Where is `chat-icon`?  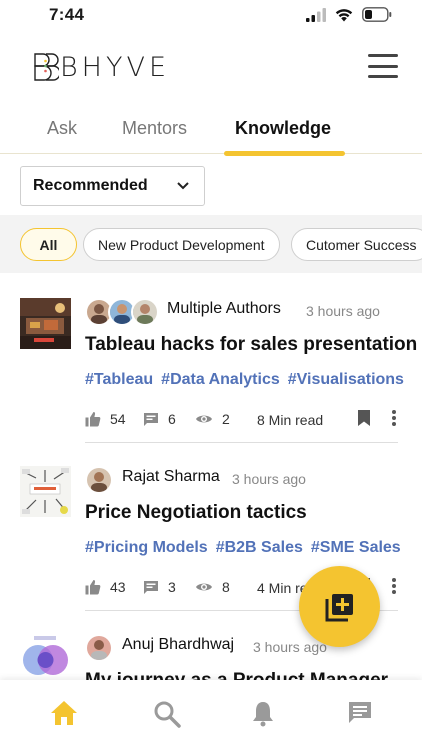 chat-icon is located at coordinates (360, 713).